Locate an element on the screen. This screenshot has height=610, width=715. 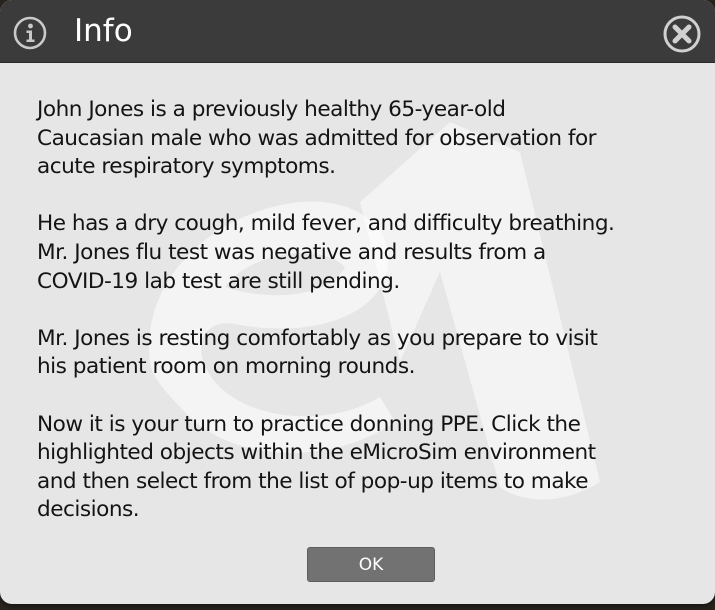
ok-button: OK is located at coordinates (371, 564).